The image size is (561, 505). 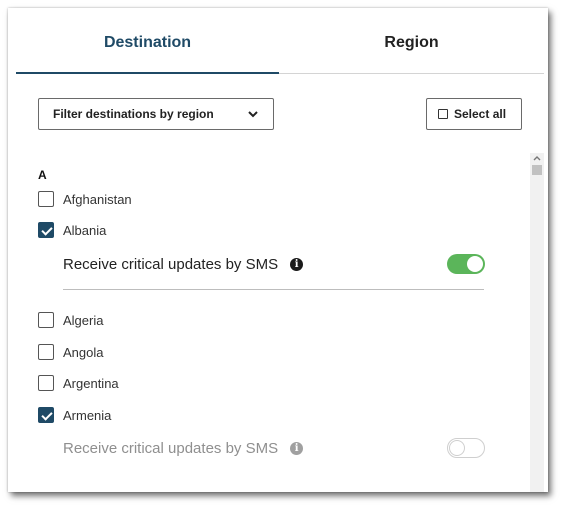 I want to click on checkbox-armenia, so click(x=46, y=415).